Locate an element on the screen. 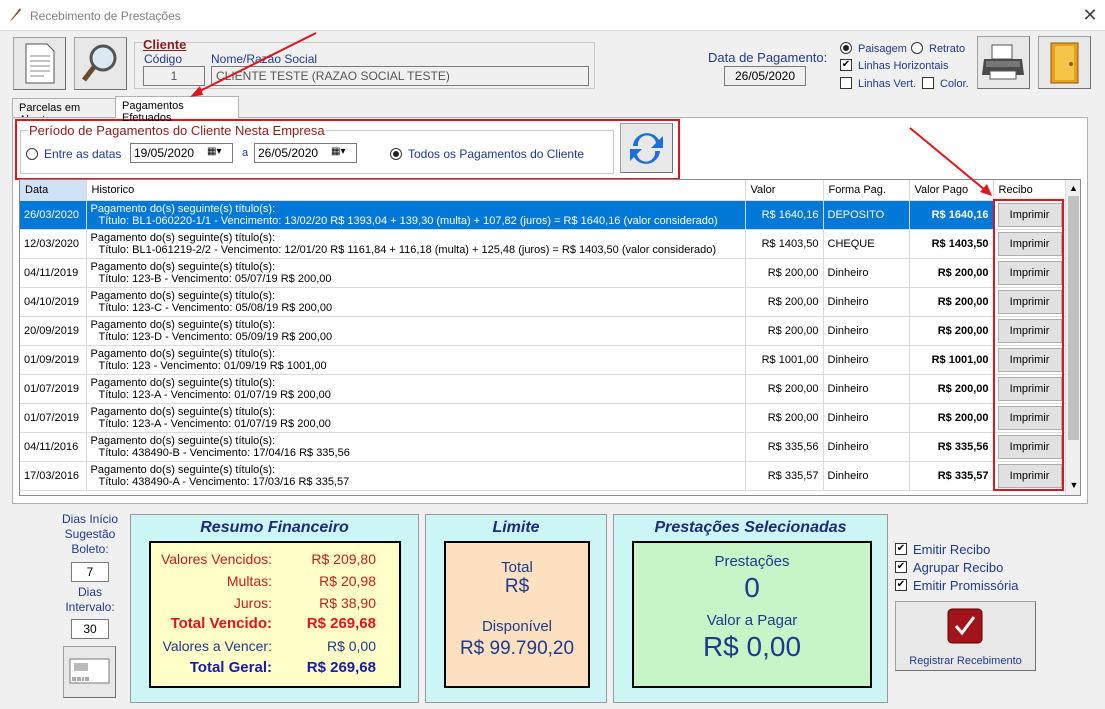 The image size is (1105, 709). from-date-picker: 19/05/2020 ▦▾ is located at coordinates (181, 153).